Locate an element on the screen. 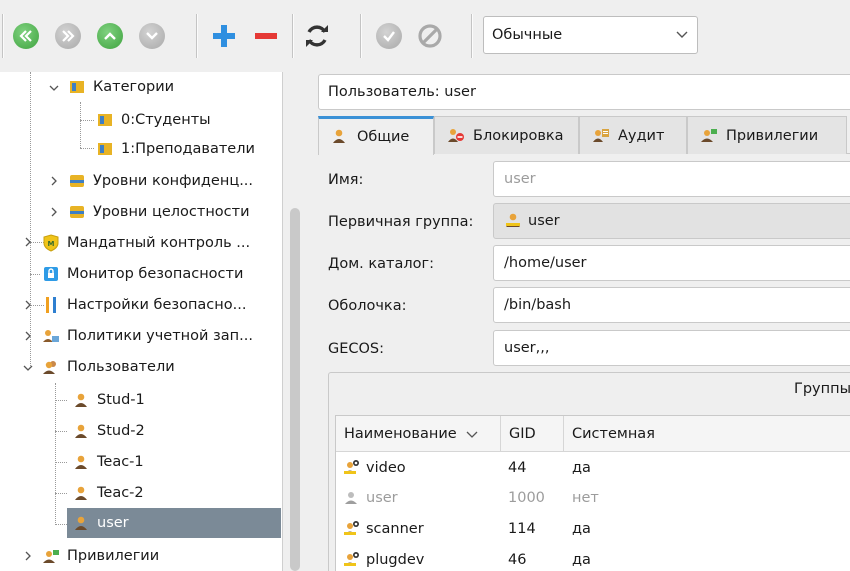 The image size is (850, 571). tree-item-label: 1:Преподаватели is located at coordinates (188, 149).